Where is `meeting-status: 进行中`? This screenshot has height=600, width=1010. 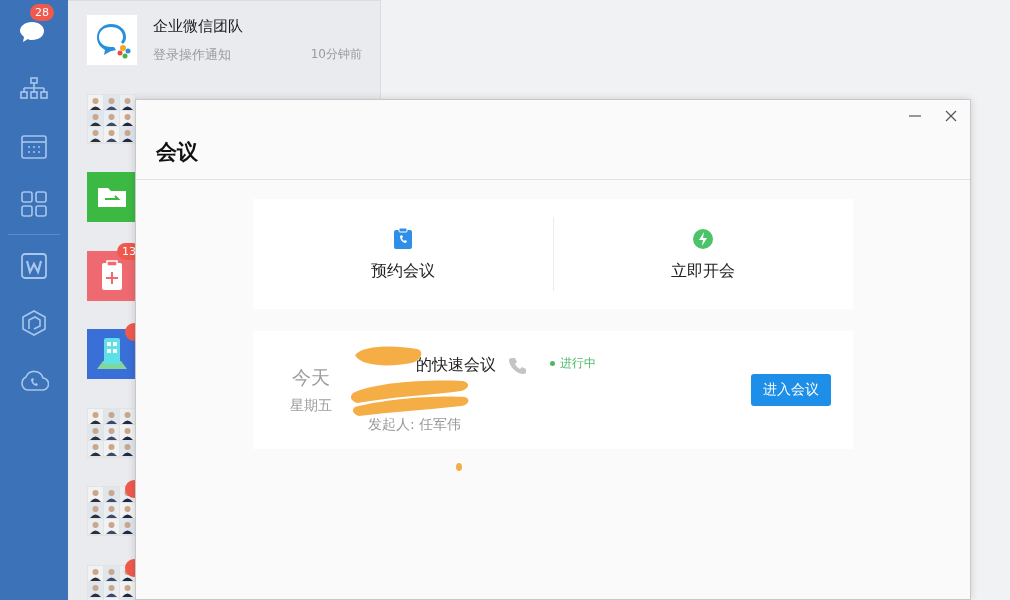 meeting-status: 进行中 is located at coordinates (578, 363).